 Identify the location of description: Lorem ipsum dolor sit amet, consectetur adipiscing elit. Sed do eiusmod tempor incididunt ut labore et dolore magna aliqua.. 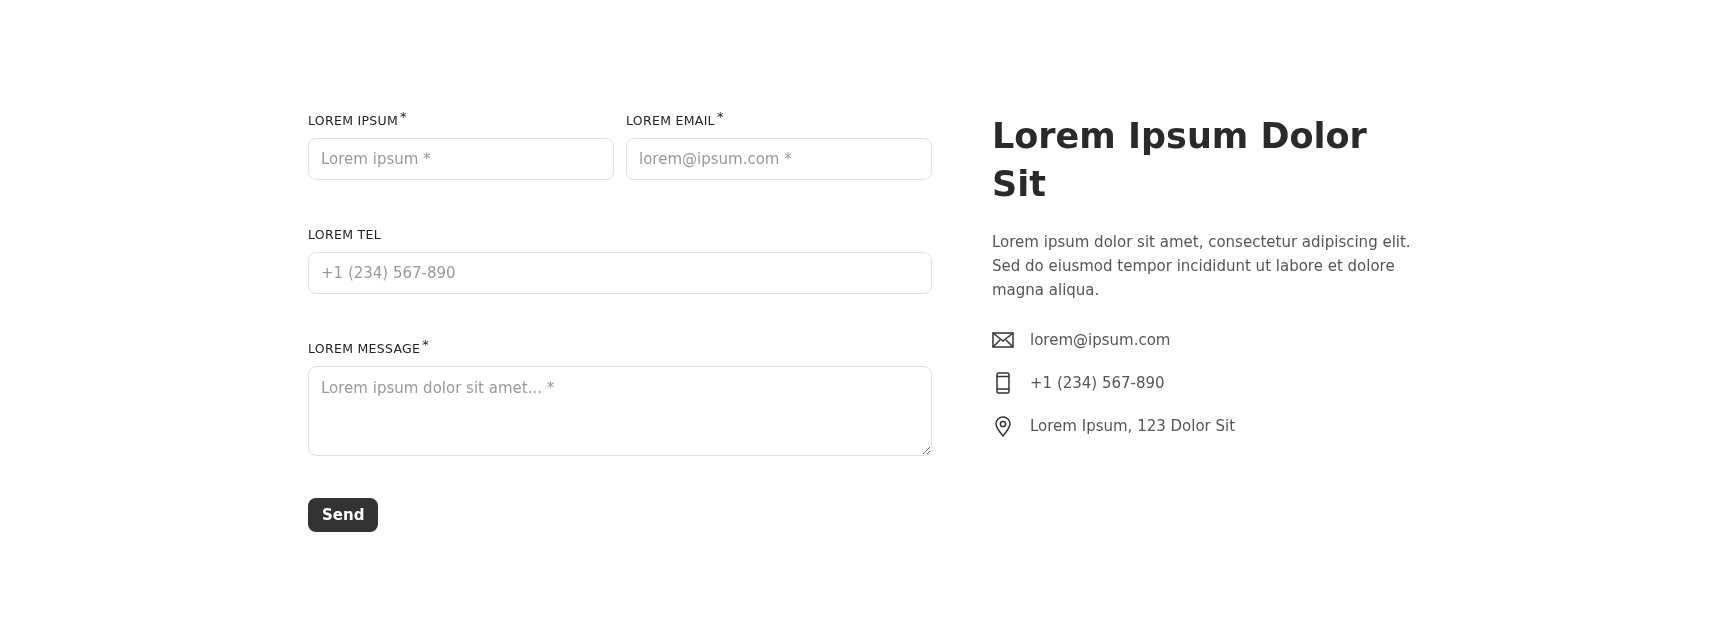
(1202, 266).